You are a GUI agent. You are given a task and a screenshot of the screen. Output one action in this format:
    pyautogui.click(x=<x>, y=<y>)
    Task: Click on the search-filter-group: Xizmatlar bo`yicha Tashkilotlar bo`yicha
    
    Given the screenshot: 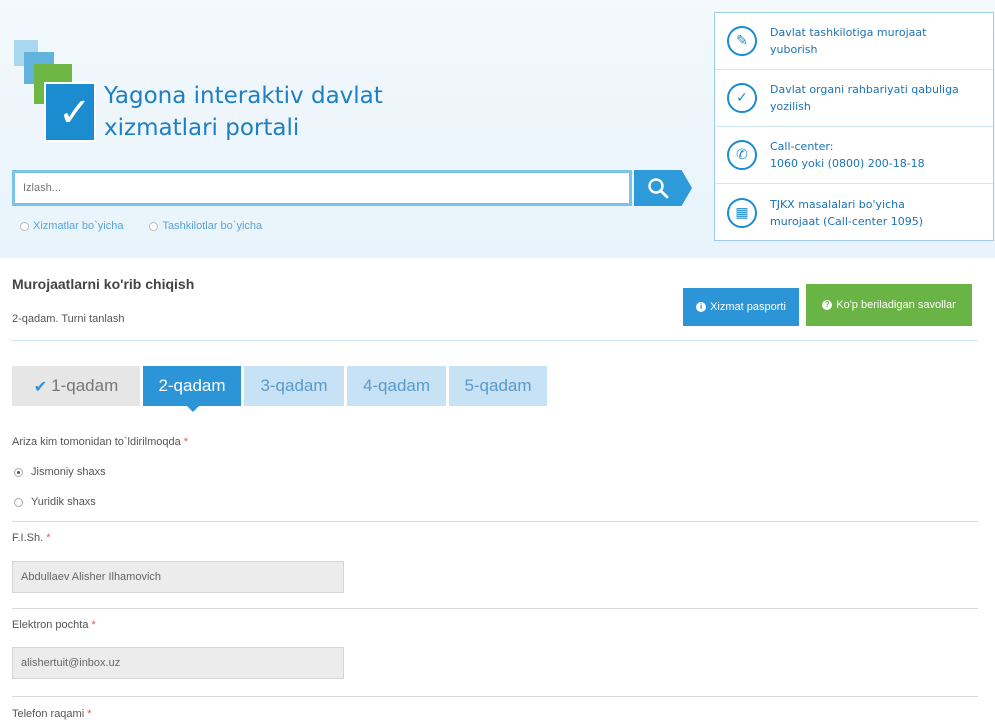 What is the action you would take?
    pyautogui.click(x=141, y=226)
    